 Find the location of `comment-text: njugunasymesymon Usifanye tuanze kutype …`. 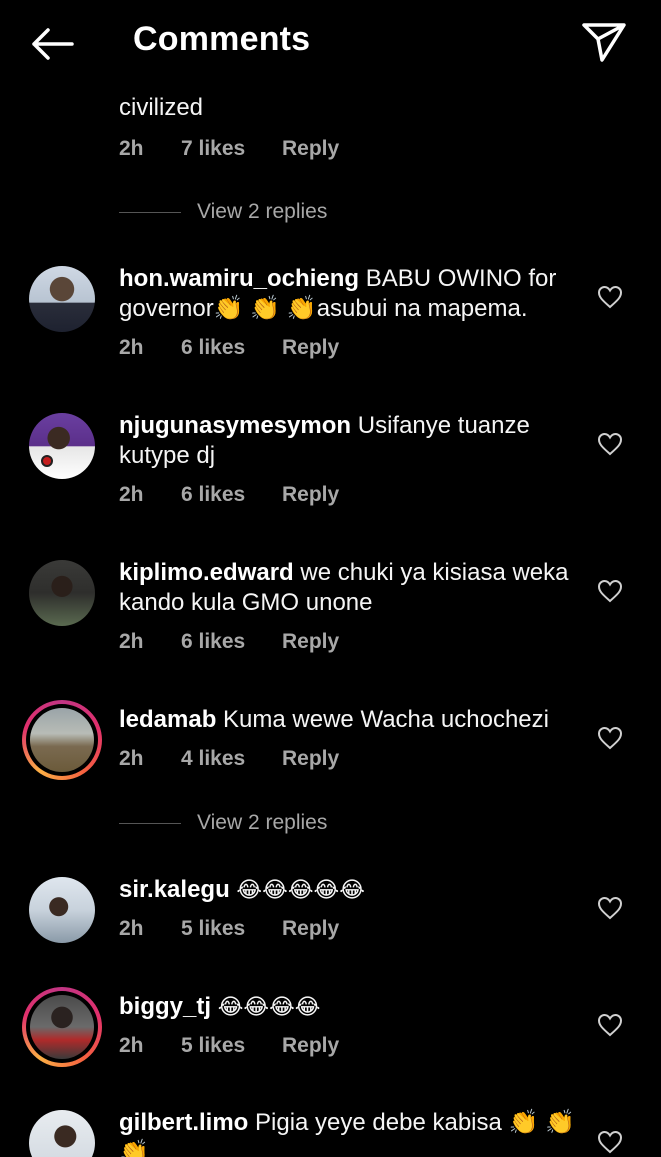

comment-text: njugunasymesymon Usifanye tuanze kutype … is located at coordinates (349, 441).